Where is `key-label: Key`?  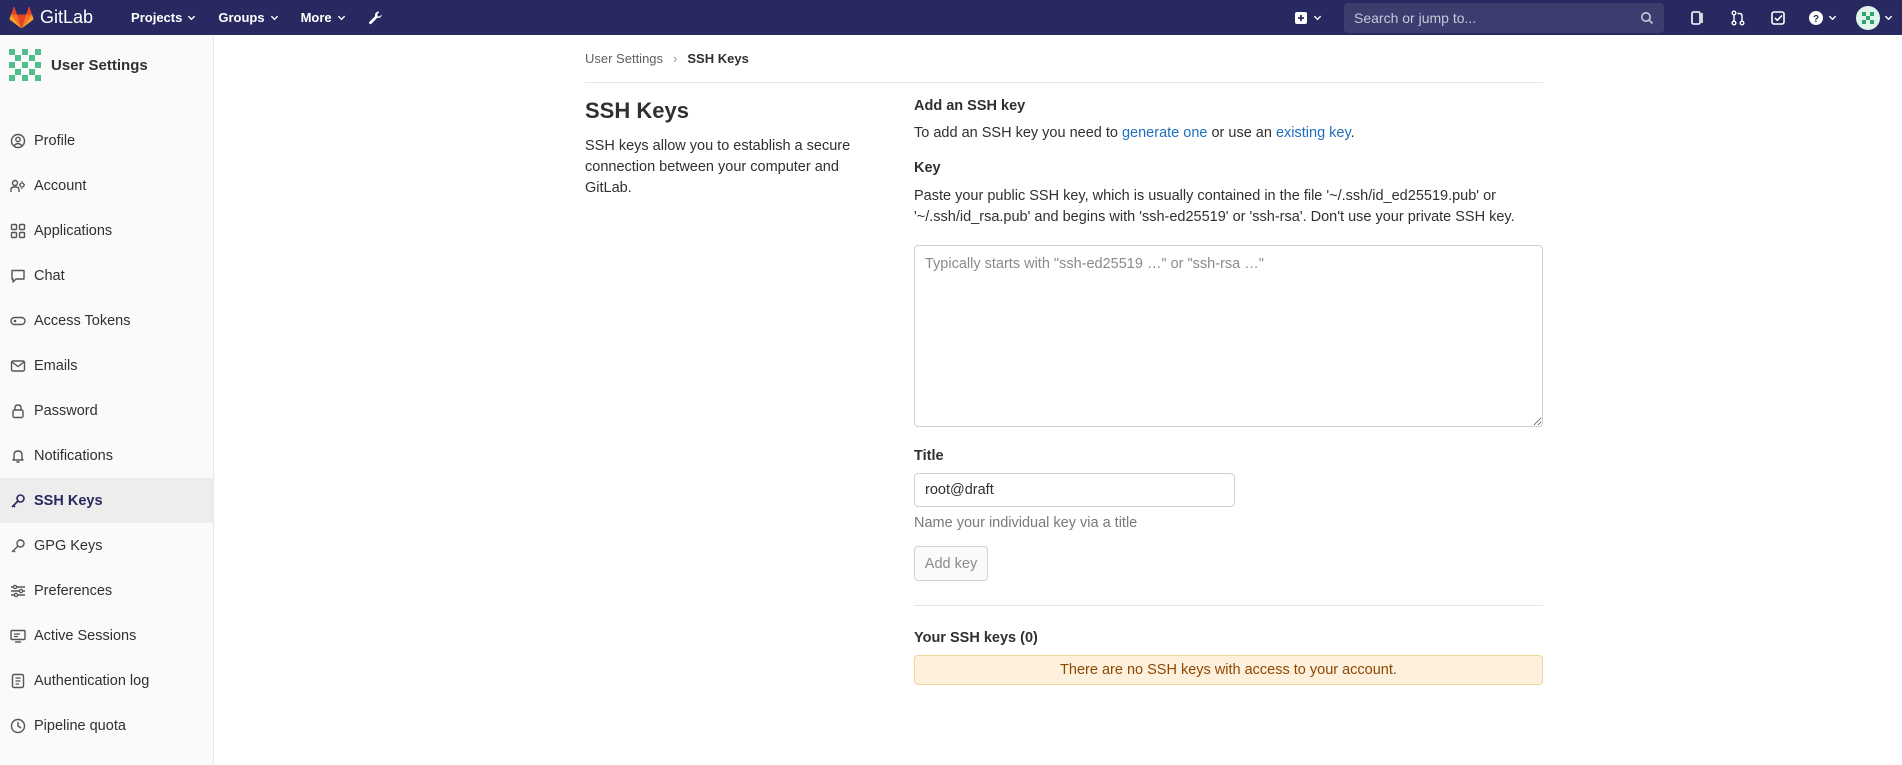
key-label: Key is located at coordinates (927, 168).